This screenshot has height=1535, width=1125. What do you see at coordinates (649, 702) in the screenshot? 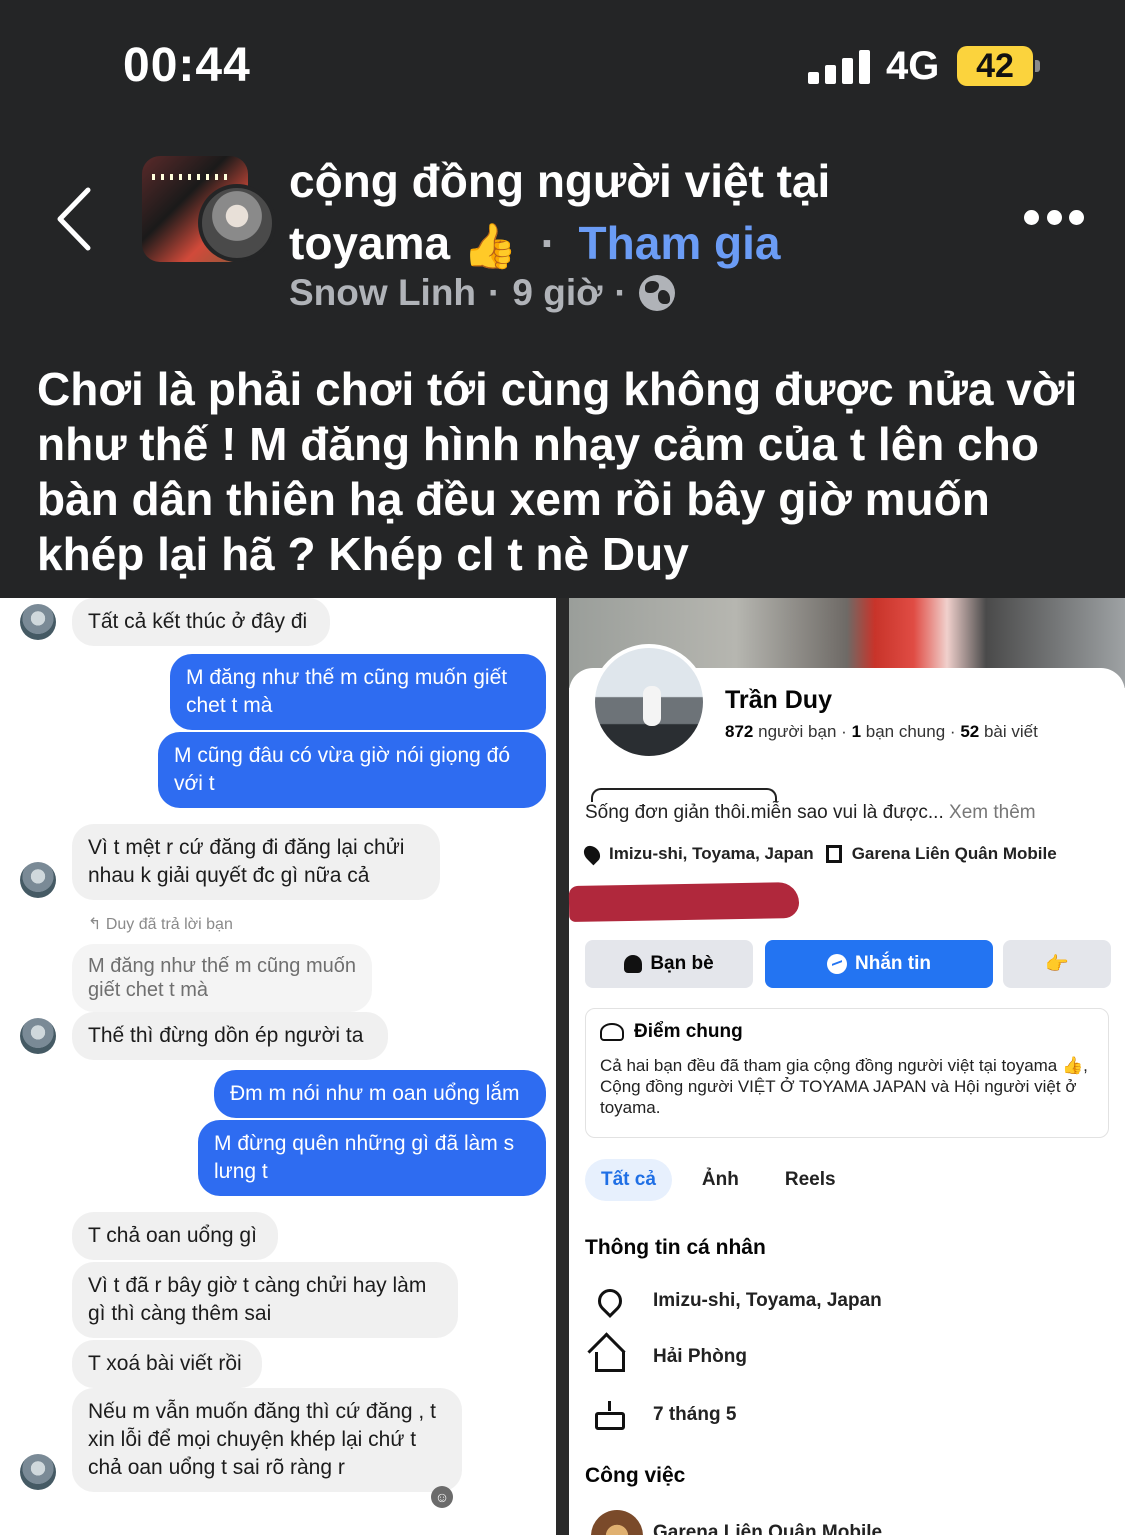
I see `profile-avatar` at bounding box center [649, 702].